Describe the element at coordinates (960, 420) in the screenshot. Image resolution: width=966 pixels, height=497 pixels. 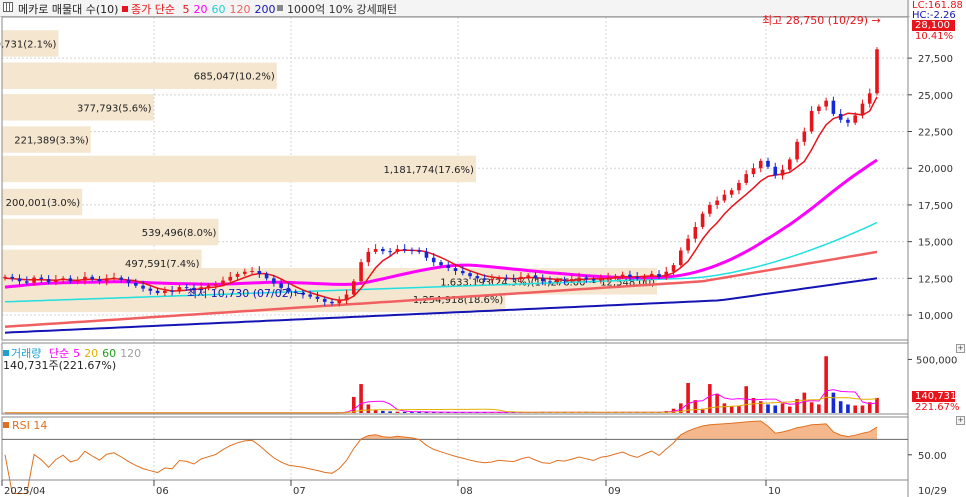
I see `scroll-down-button: +` at that location.